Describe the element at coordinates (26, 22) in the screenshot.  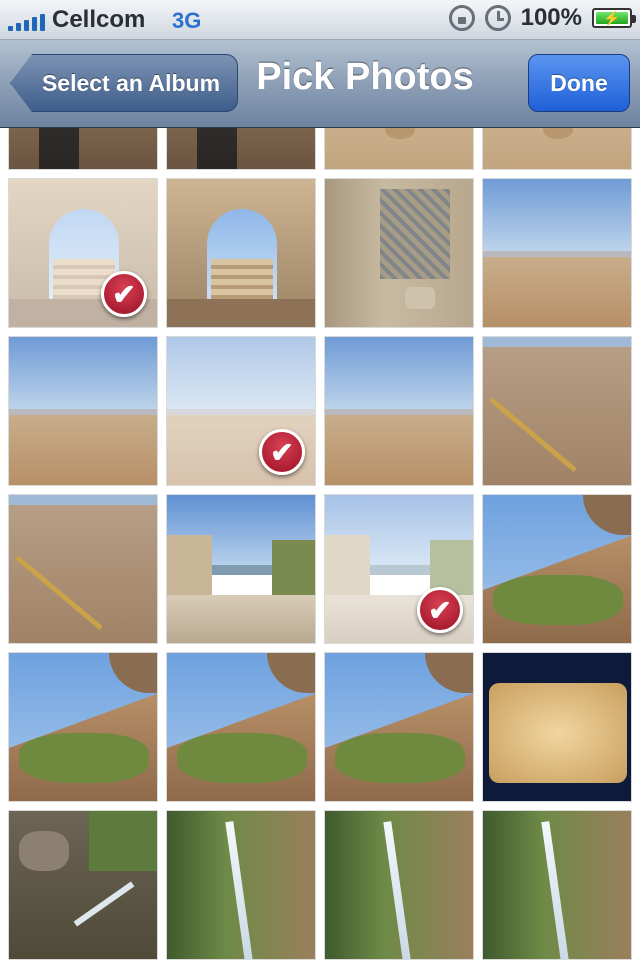
I see `signal-strength-icon` at that location.